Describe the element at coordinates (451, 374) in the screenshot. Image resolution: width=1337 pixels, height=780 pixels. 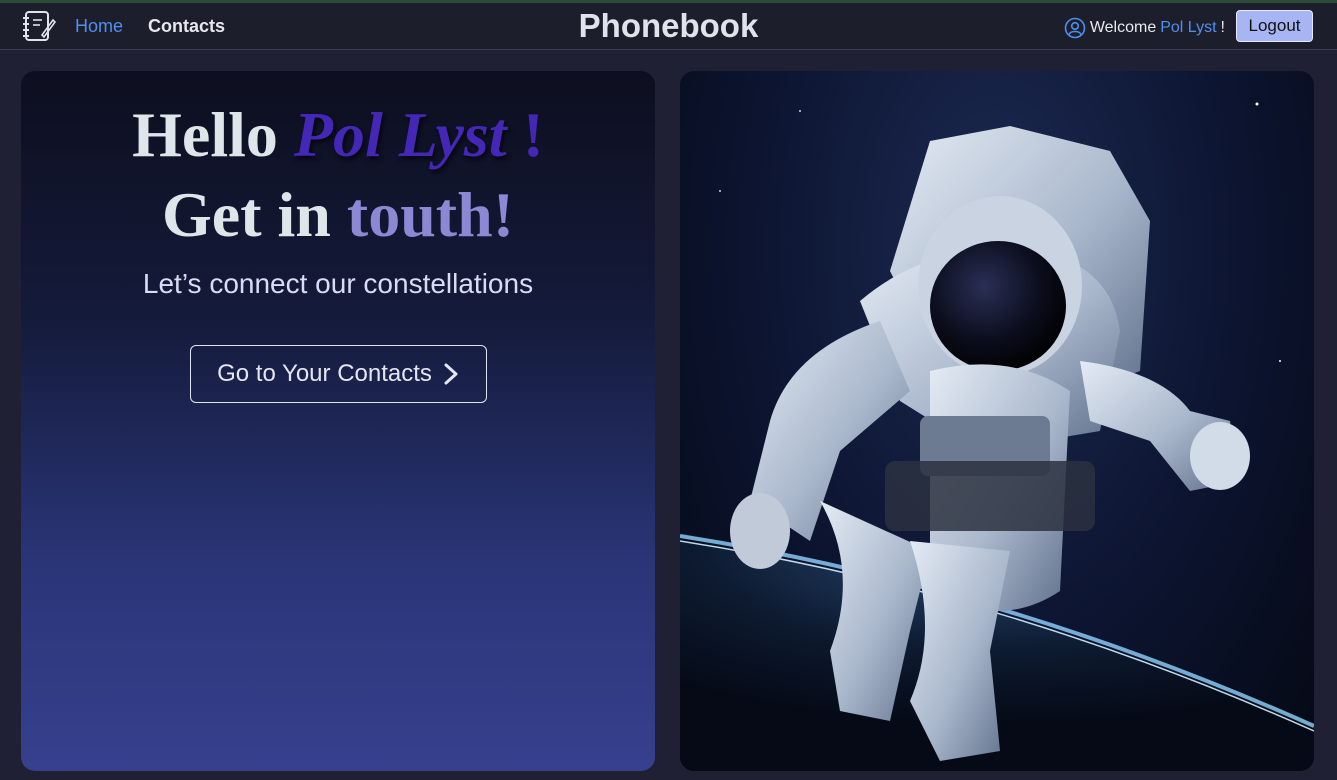
I see `chevron-right-icon` at that location.